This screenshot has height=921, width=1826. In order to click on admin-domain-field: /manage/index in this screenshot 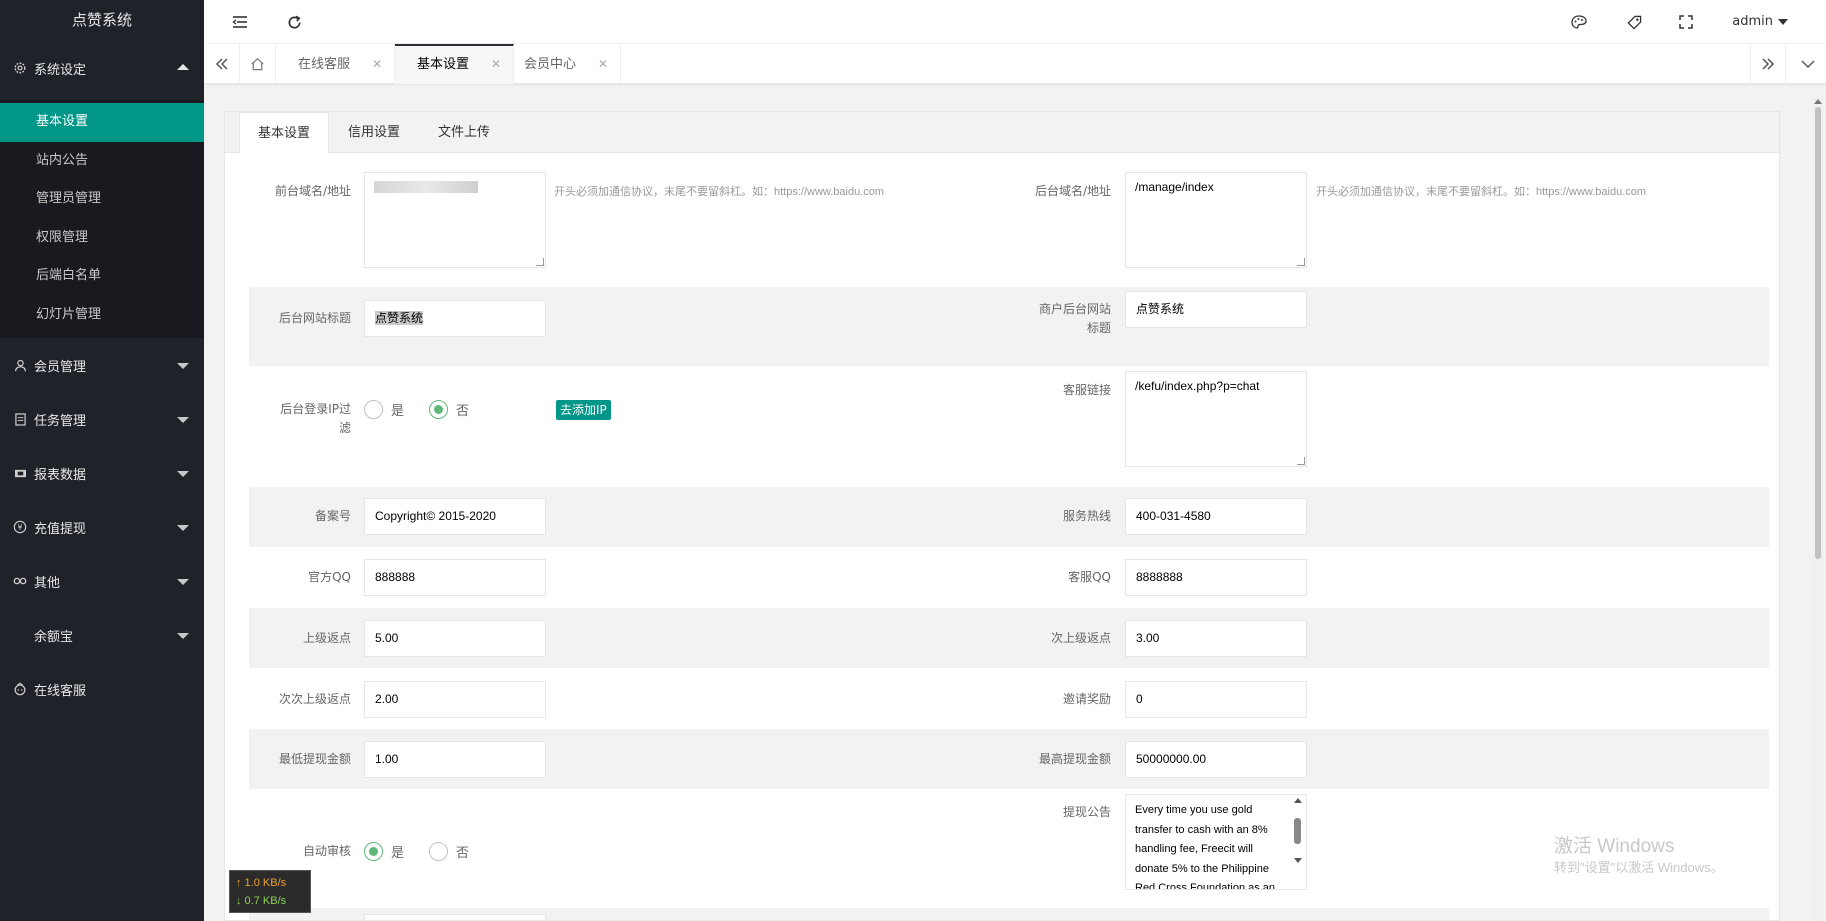, I will do `click(1216, 220)`.